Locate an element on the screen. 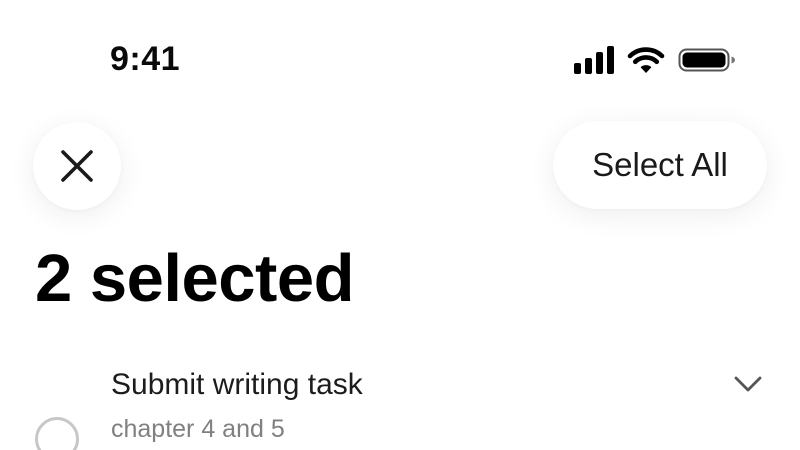 The width and height of the screenshot is (800, 450). page-title: 2 selected is located at coordinates (195, 278).